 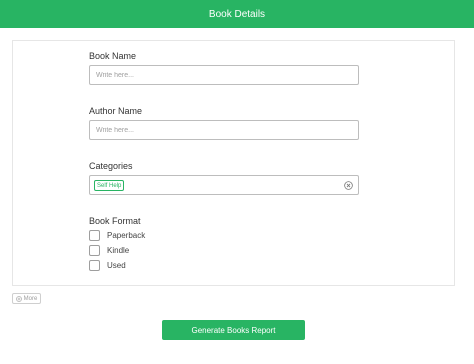 What do you see at coordinates (111, 166) in the screenshot?
I see `categories-label: Categories` at bounding box center [111, 166].